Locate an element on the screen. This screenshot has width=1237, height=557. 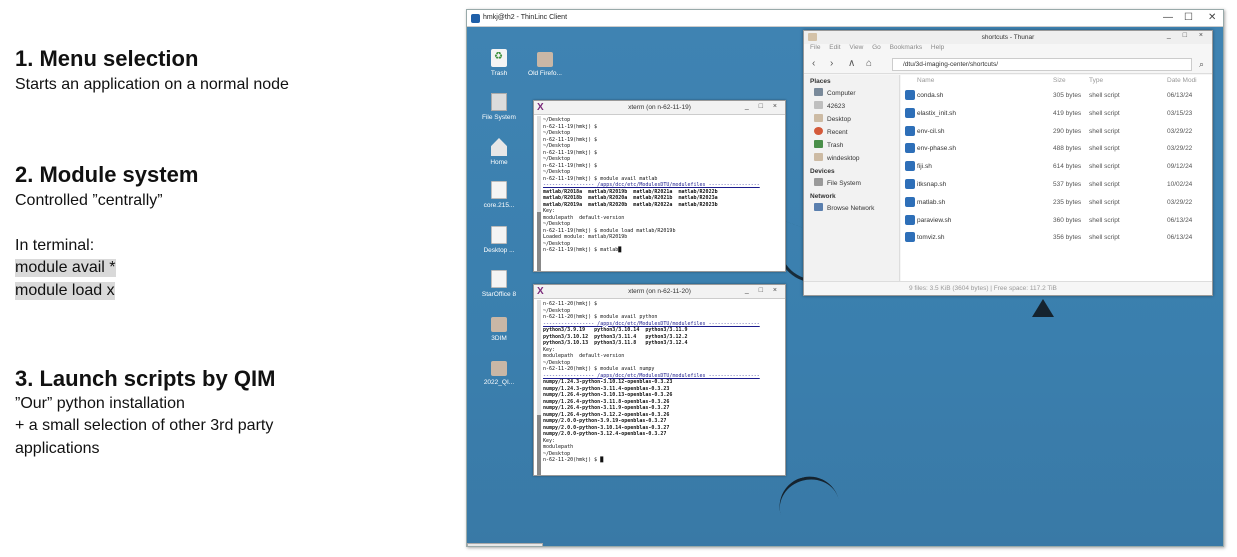
file-name: env-cil.sh is located at coordinates (931, 131).